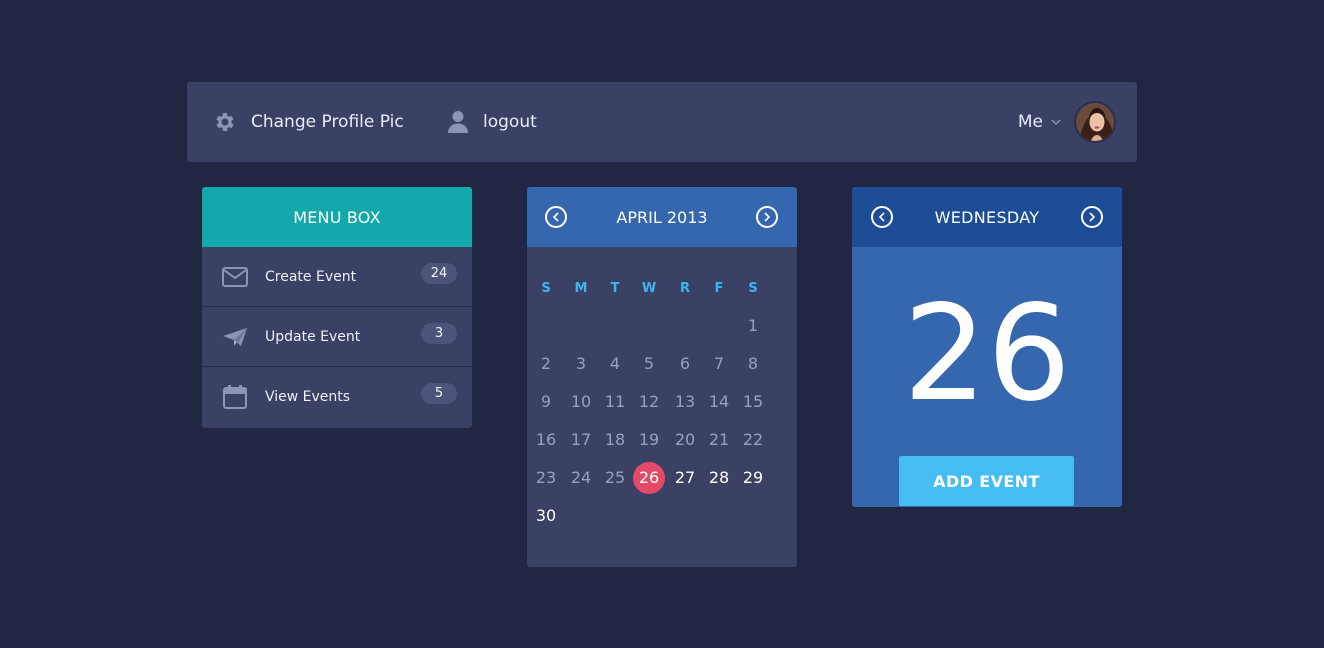 The height and width of the screenshot is (648, 1324). I want to click on calendar-day: 4, so click(615, 364).